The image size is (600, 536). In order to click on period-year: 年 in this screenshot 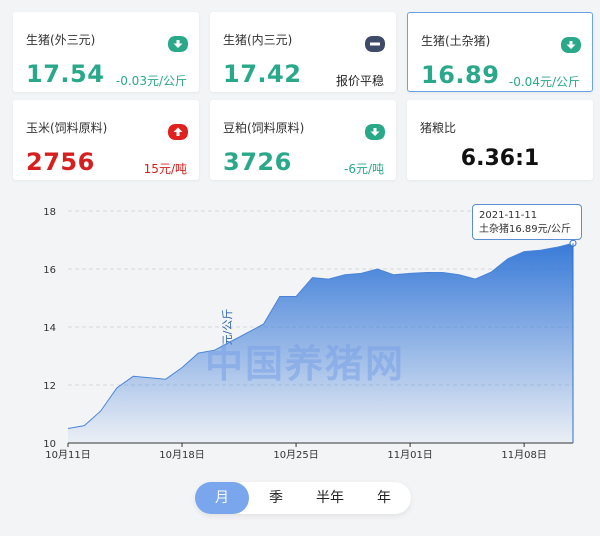, I will do `click(384, 498)`.